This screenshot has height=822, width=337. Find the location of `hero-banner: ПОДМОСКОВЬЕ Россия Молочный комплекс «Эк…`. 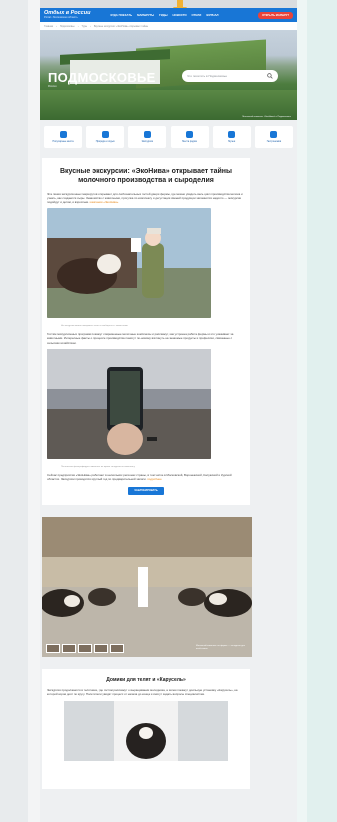

hero-banner: ПОДМОСКОВЬЕ Россия Молочный комплекс «Эк… is located at coordinates (168, 75).